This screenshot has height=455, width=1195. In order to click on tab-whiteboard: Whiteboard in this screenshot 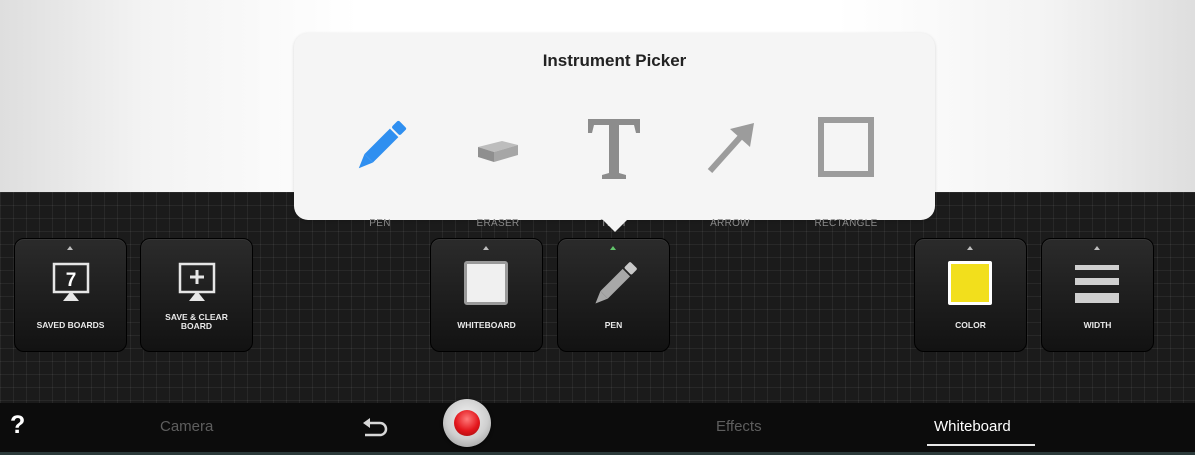, I will do `click(972, 426)`.